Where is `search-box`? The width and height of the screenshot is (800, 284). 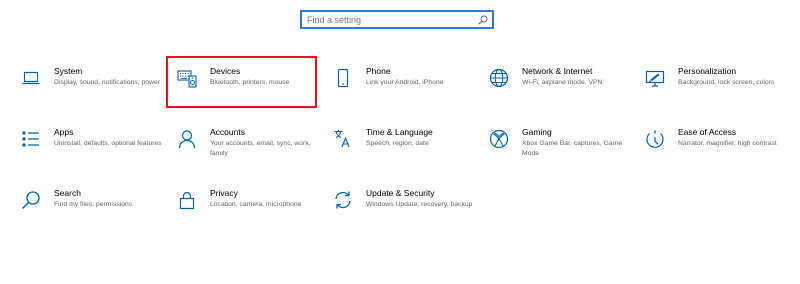
search-box is located at coordinates (397, 19).